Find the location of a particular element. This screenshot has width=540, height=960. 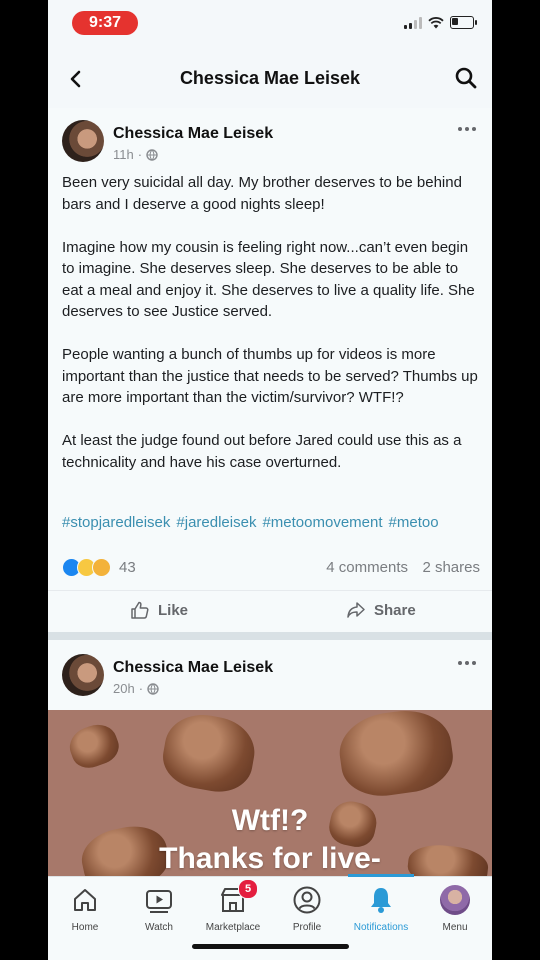

page-title: Chessica Mae Leisek is located at coordinates (270, 78).